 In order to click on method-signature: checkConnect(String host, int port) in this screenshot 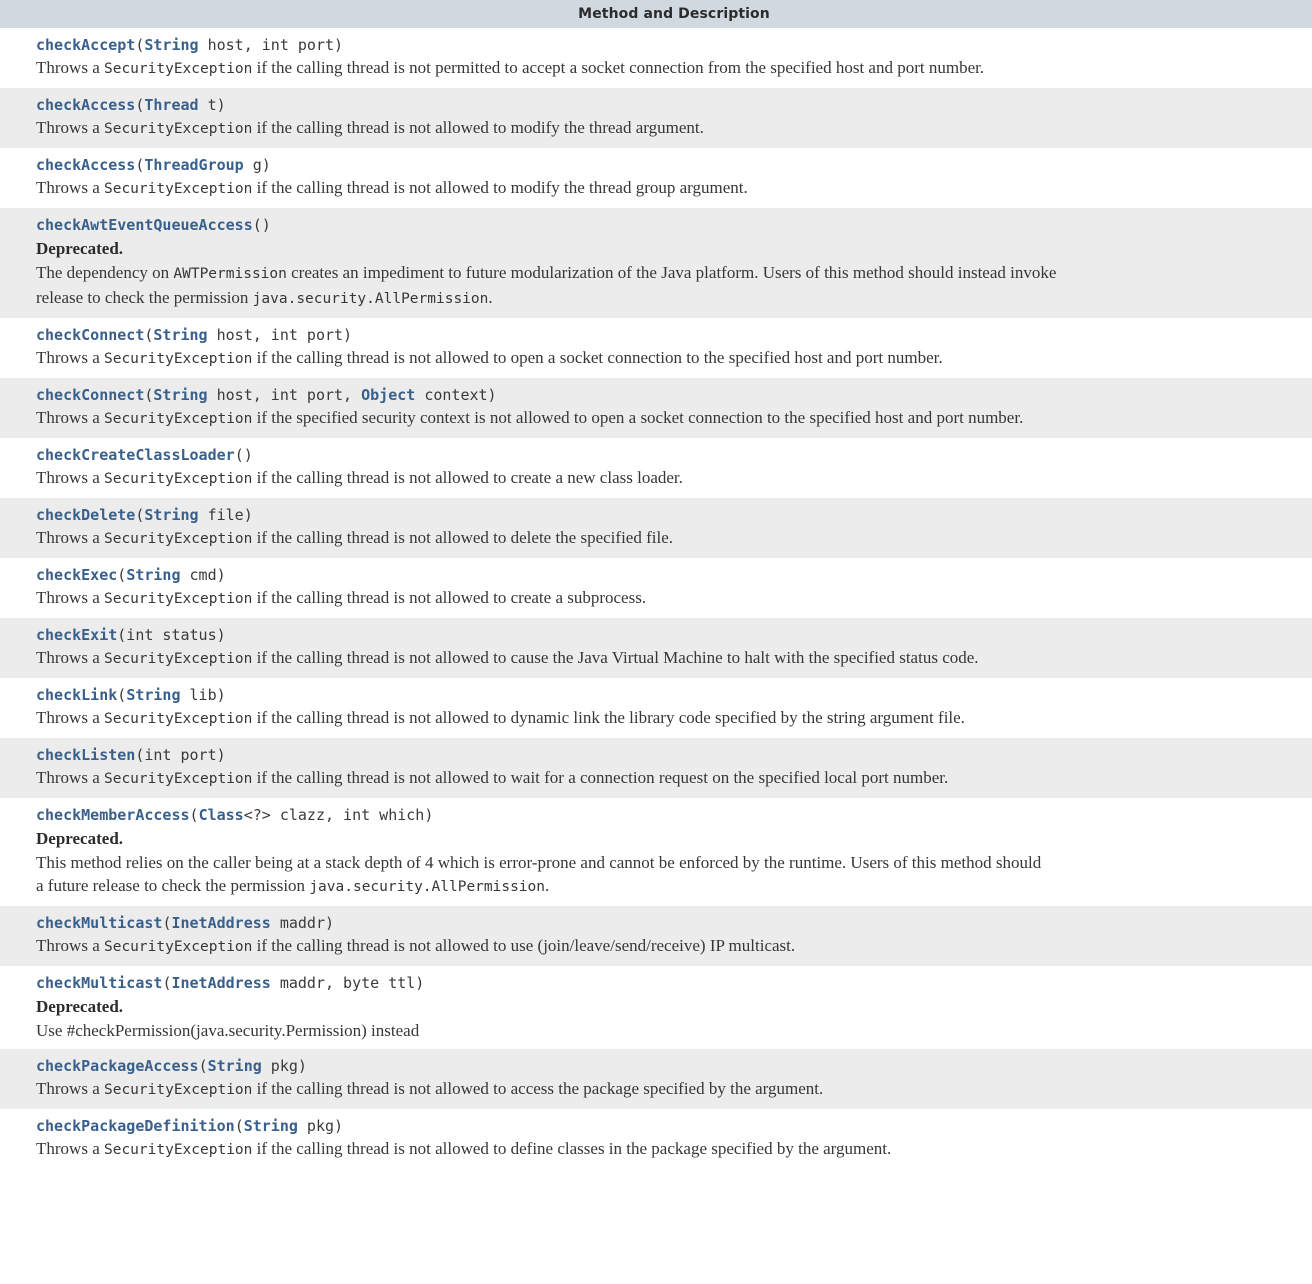, I will do `click(674, 335)`.